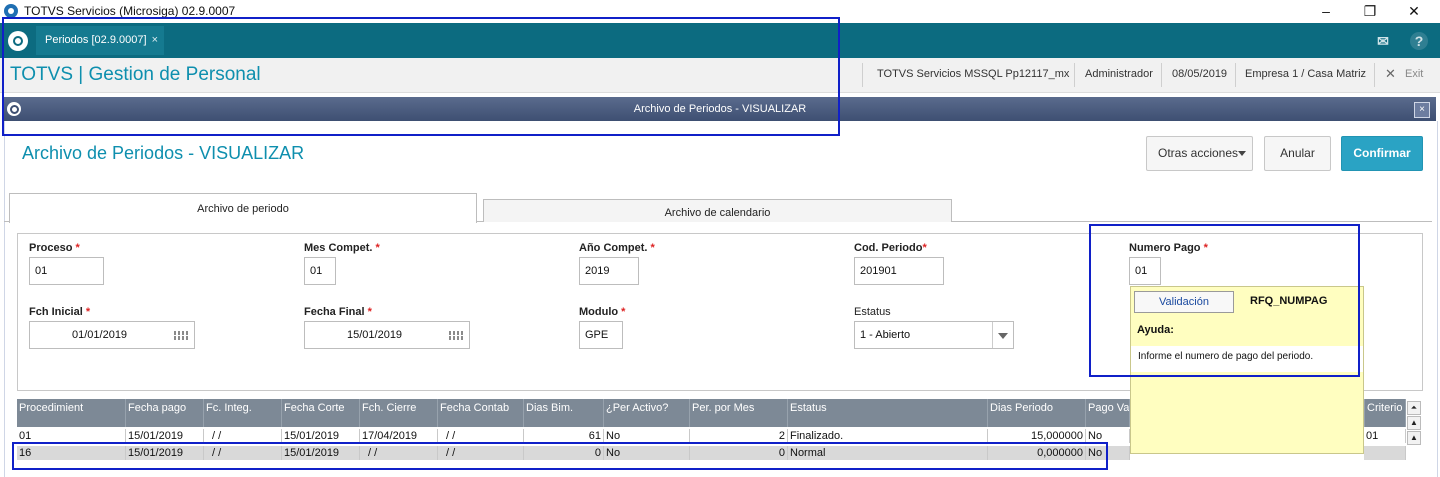  What do you see at coordinates (11, 11) in the screenshot?
I see `app-icon` at bounding box center [11, 11].